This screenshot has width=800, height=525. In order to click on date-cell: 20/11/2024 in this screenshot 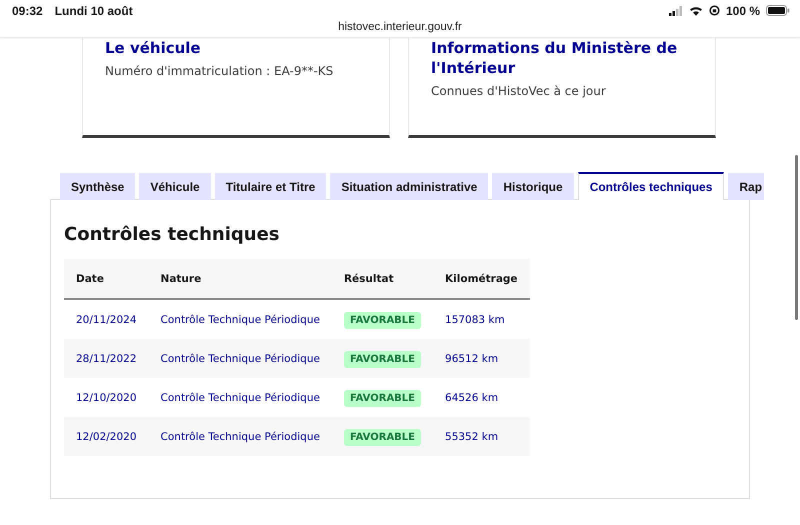, I will do `click(106, 319)`.